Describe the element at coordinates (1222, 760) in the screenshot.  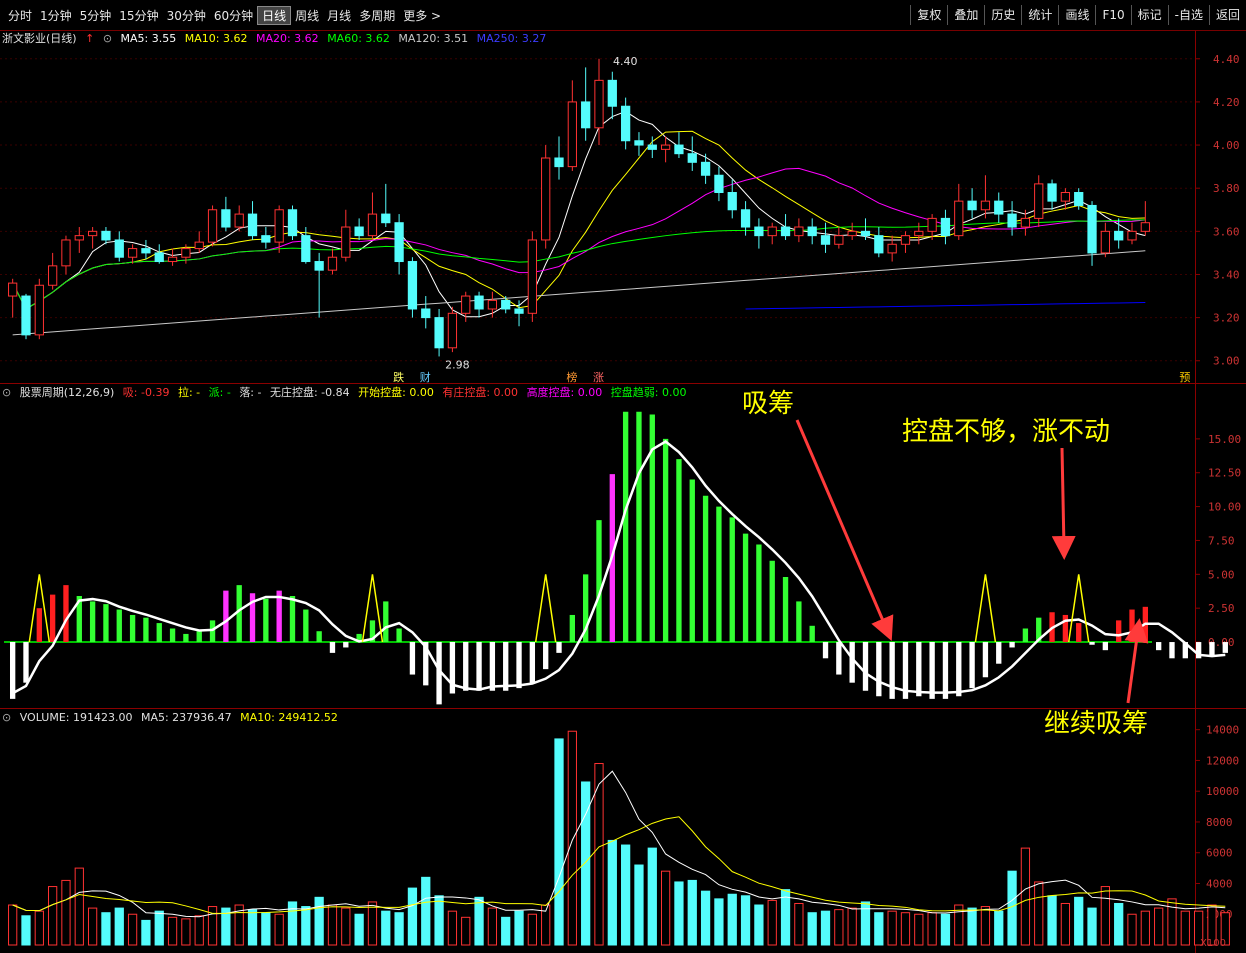
I see `volume-tick-label: 12000` at that location.